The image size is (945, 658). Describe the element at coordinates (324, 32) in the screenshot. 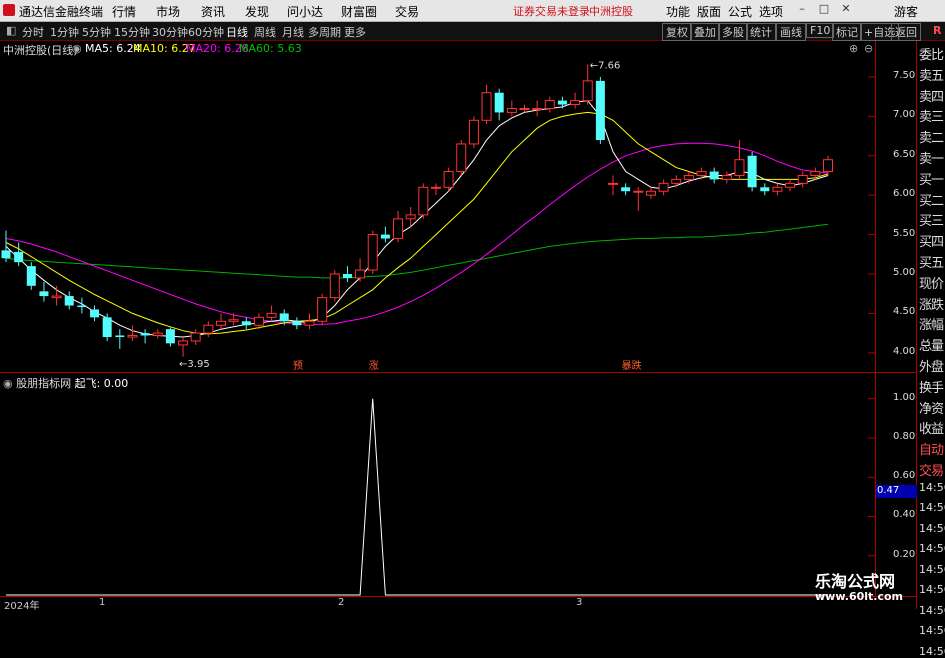

I see `tab-period-multi: 多周期` at that location.